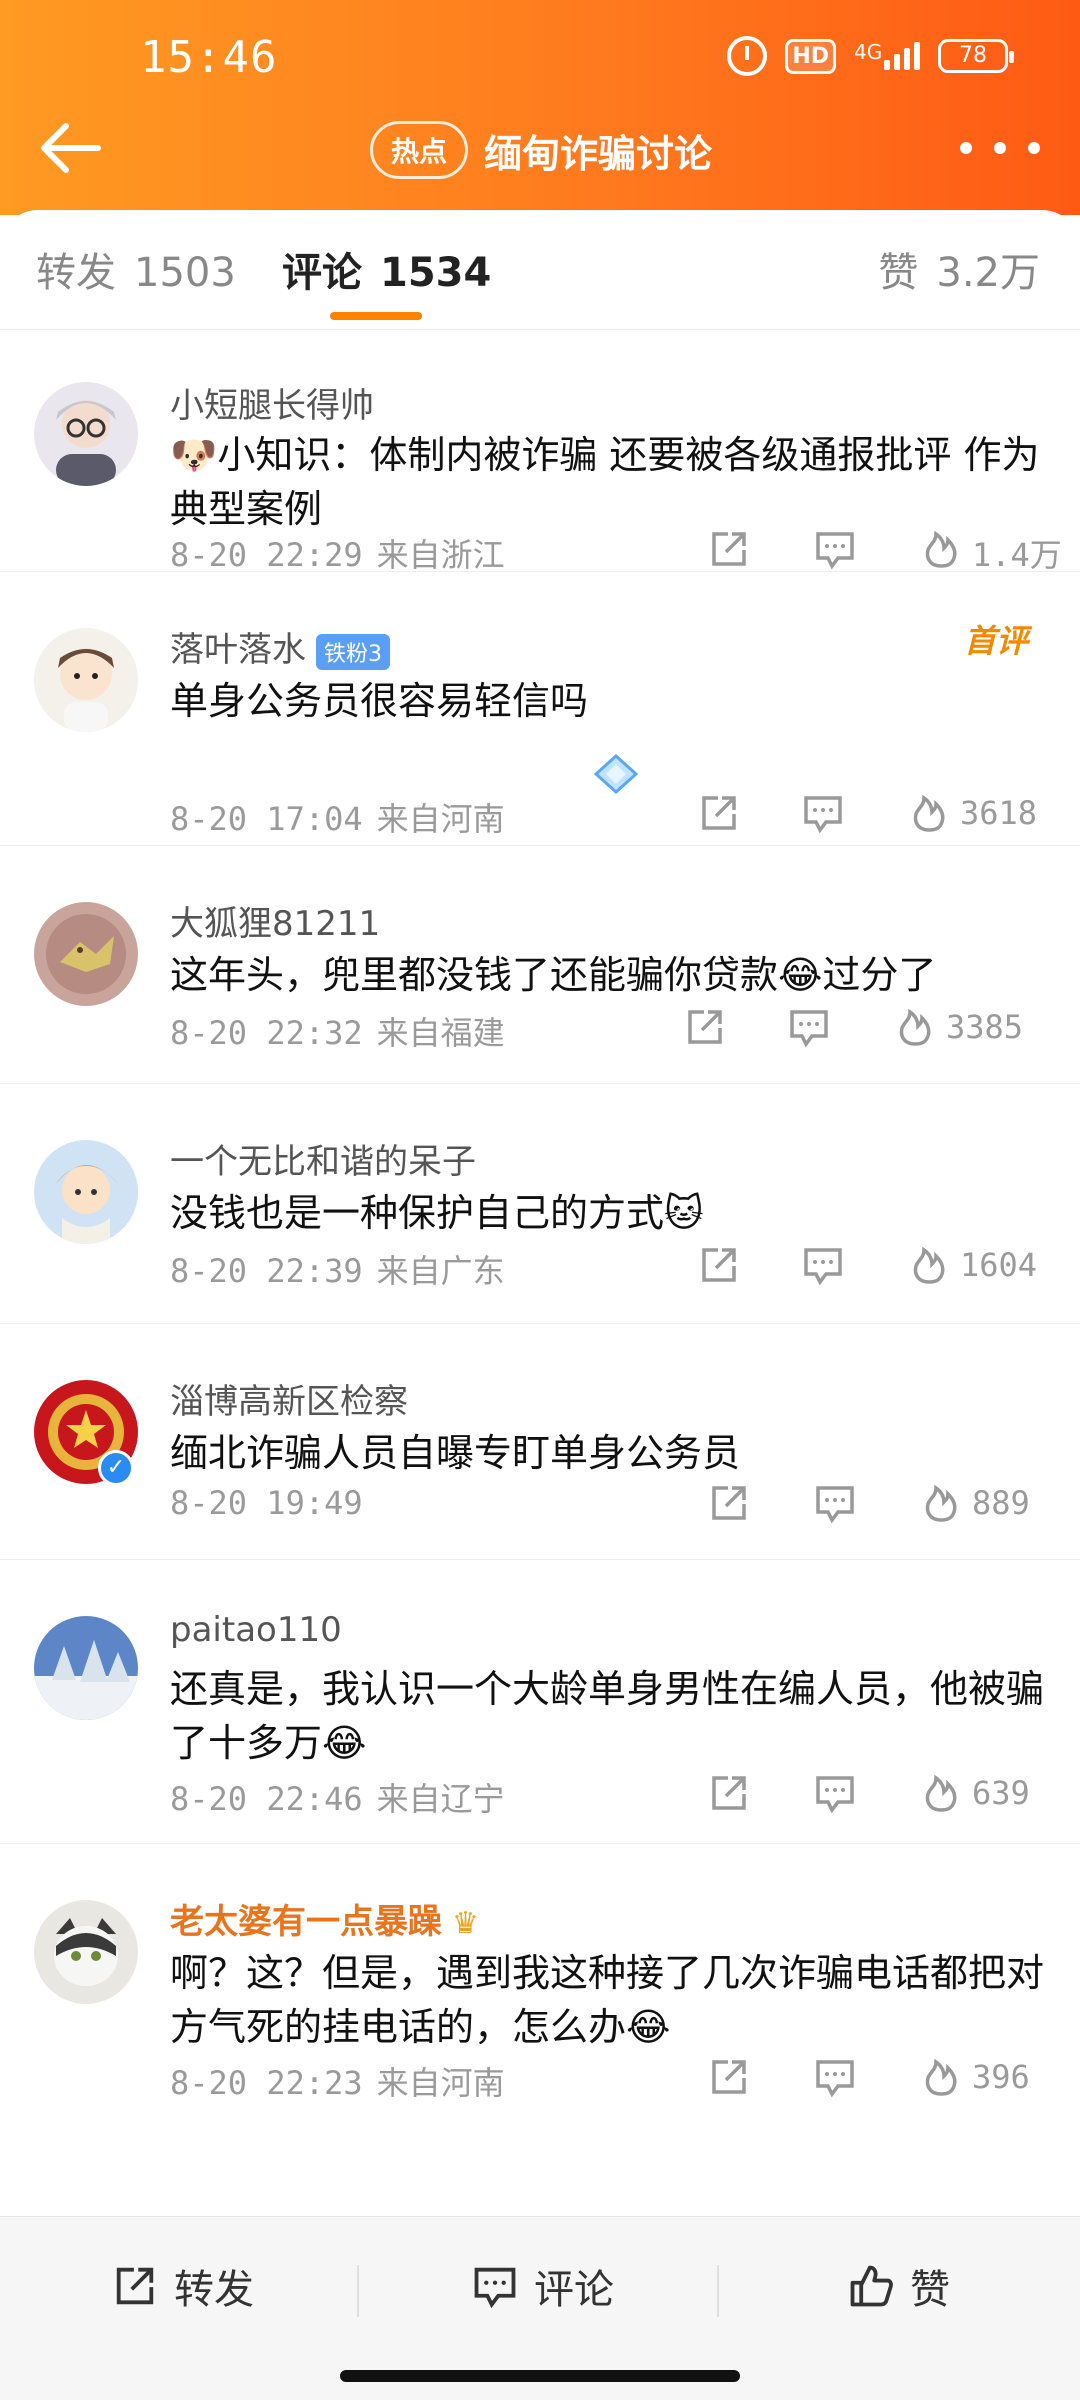 The image size is (1080, 2400). Describe the element at coordinates (999, 1265) in the screenshot. I see `like-count: 1604` at that location.